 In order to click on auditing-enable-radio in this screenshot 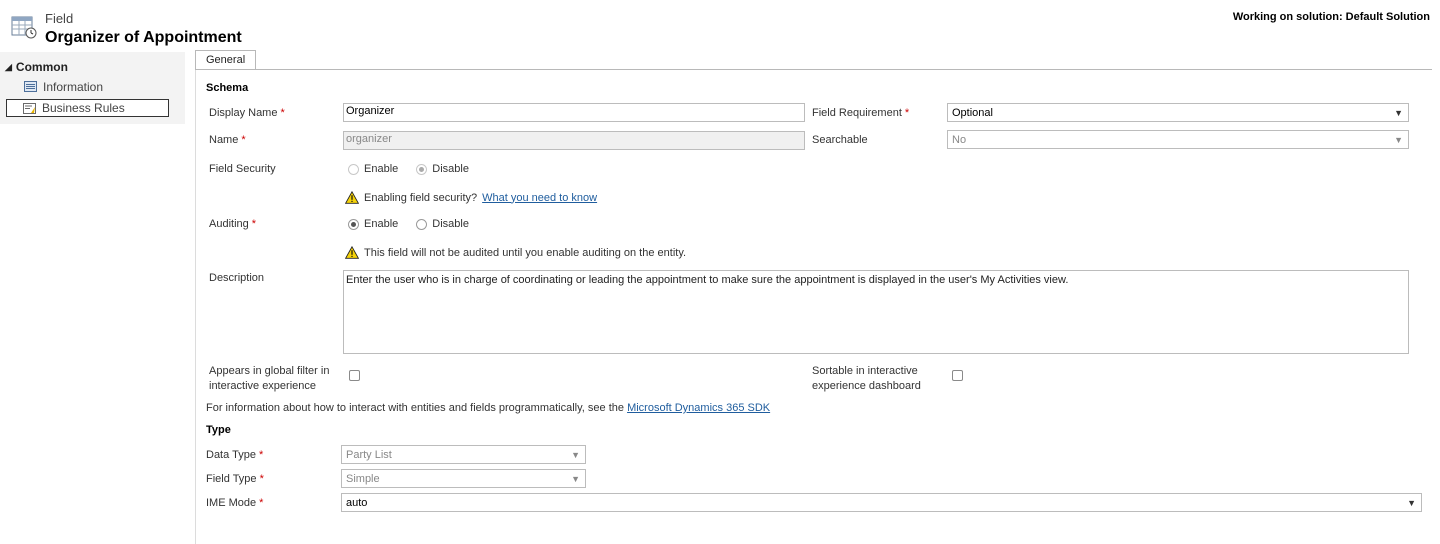, I will do `click(353, 224)`.